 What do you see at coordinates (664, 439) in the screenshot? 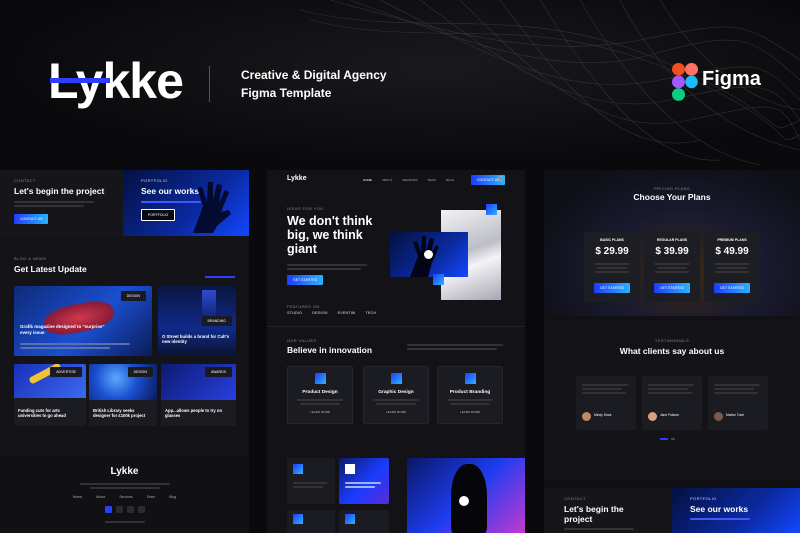
I see `dot-active` at bounding box center [664, 439].